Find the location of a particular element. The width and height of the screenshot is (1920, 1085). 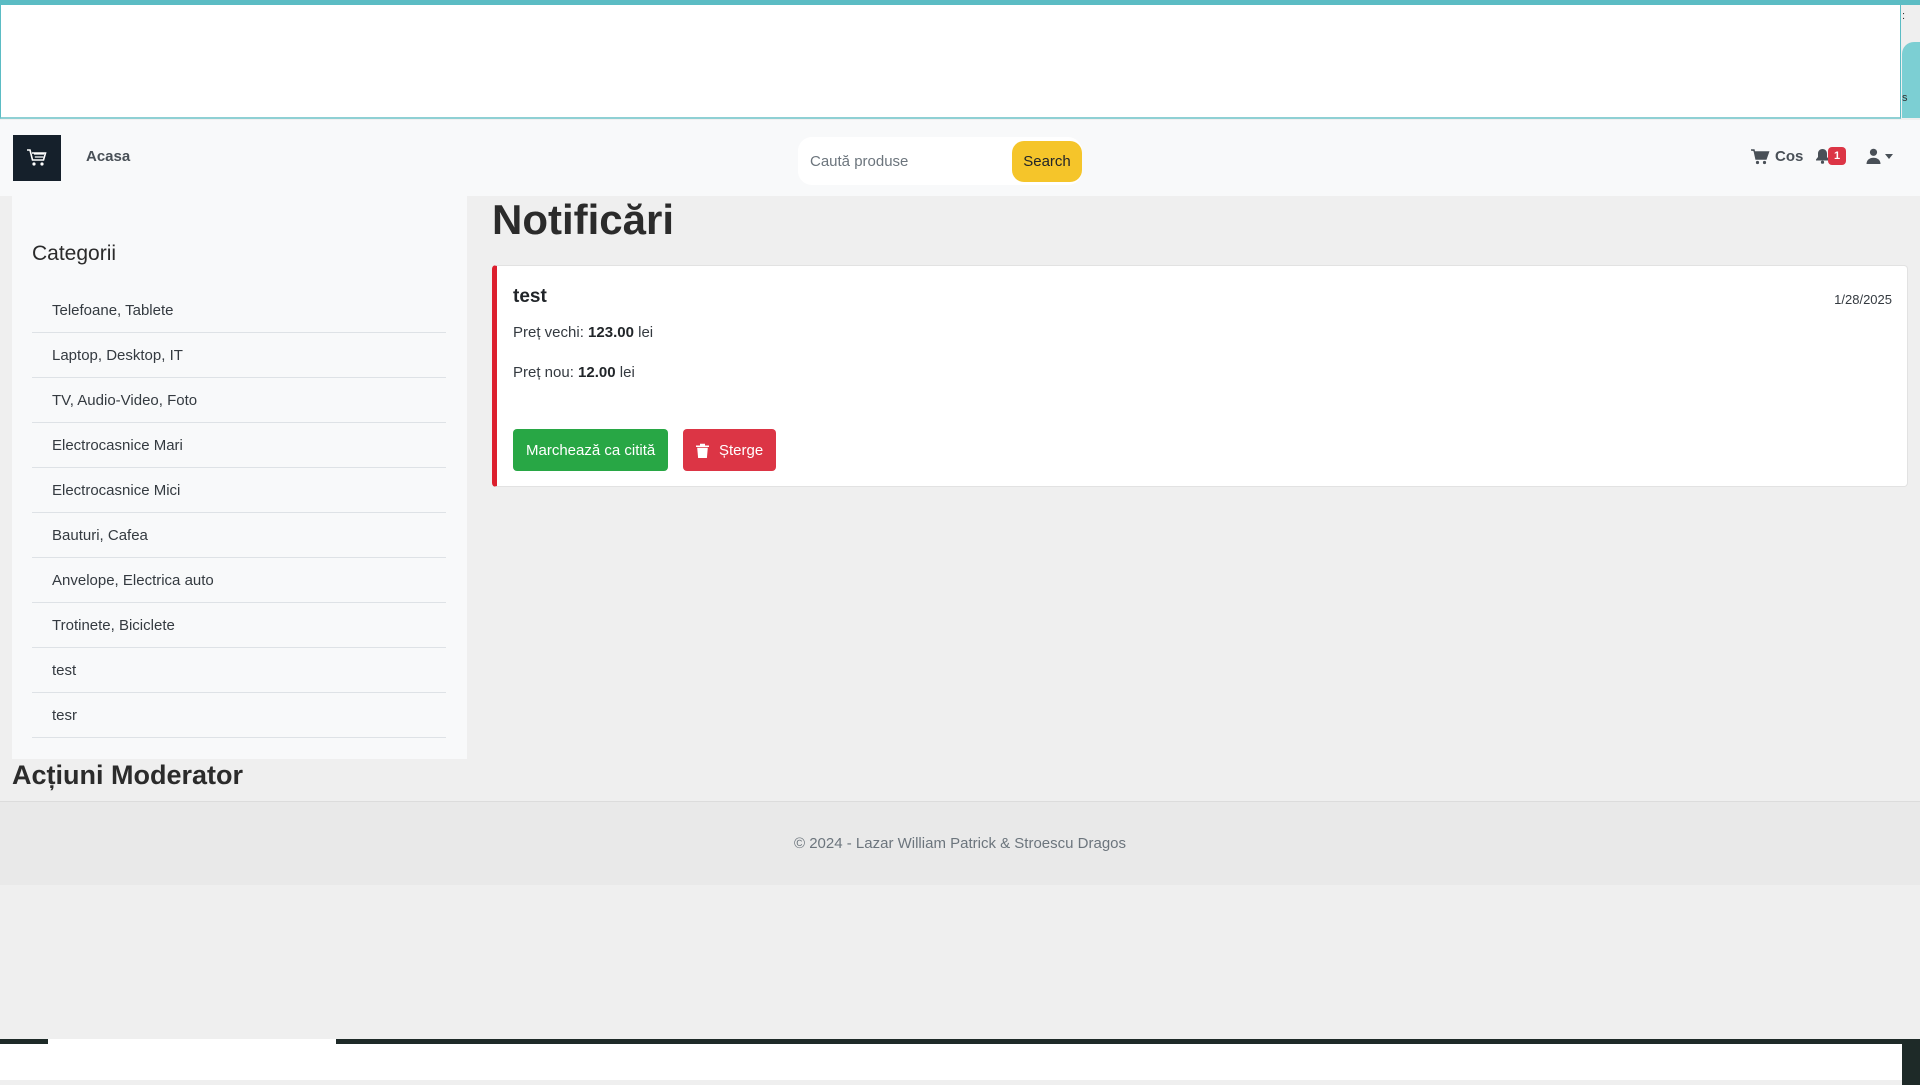

category-item: Trotinete, Biciclete is located at coordinates (239, 625).